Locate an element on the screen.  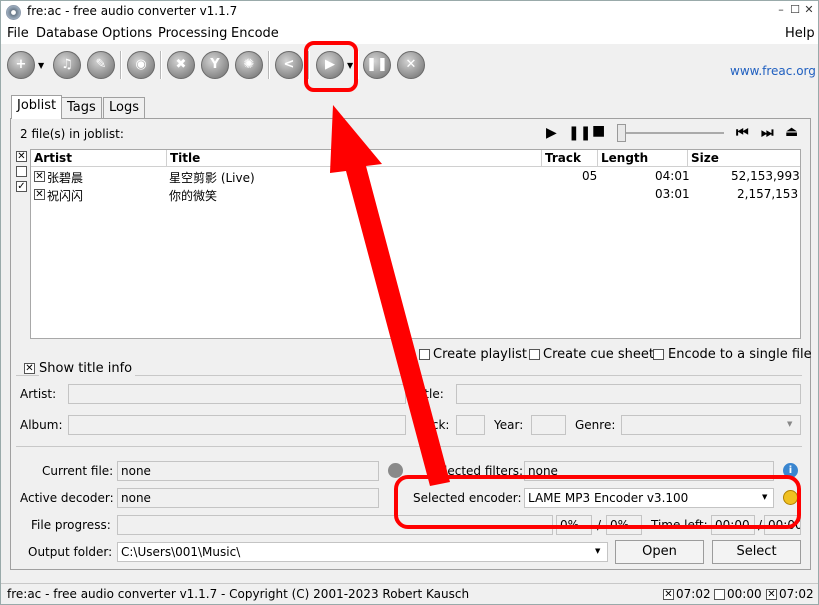
annotation-arrow-shape is located at coordinates (390, 295).